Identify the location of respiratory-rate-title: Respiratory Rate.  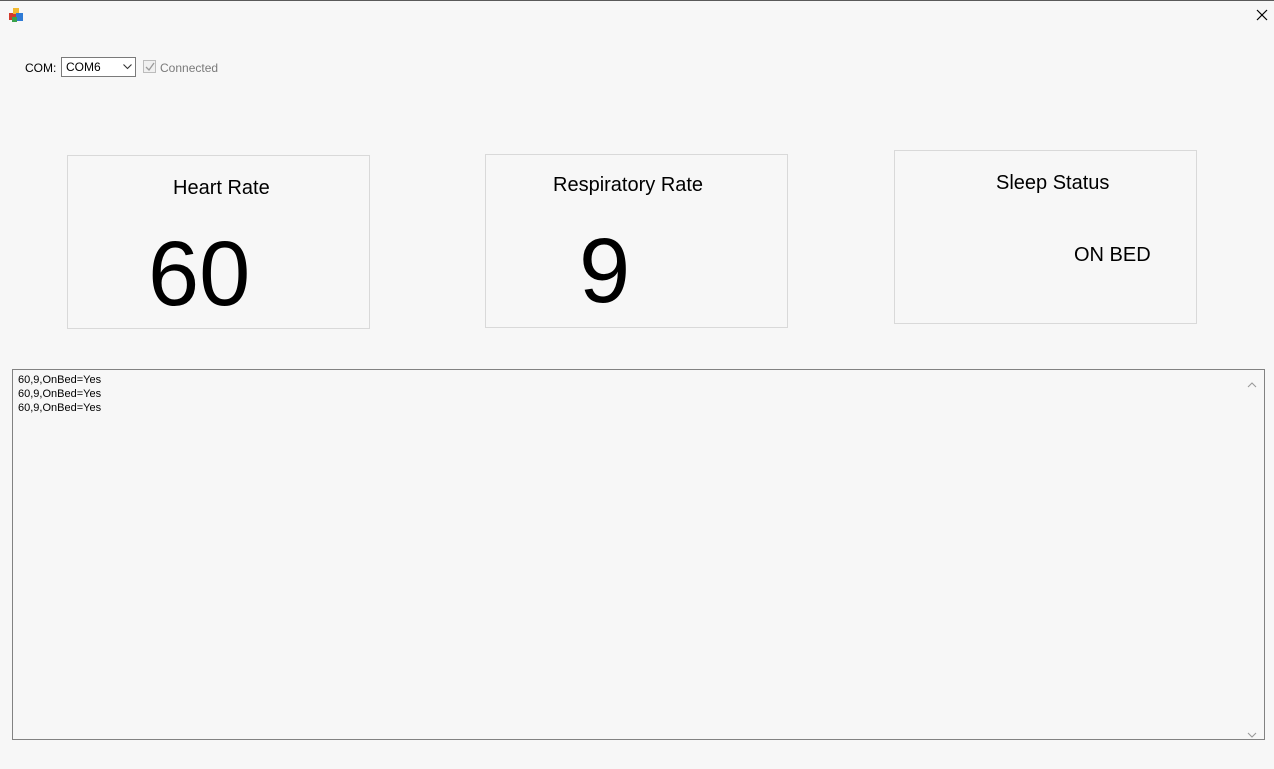
(628, 185).